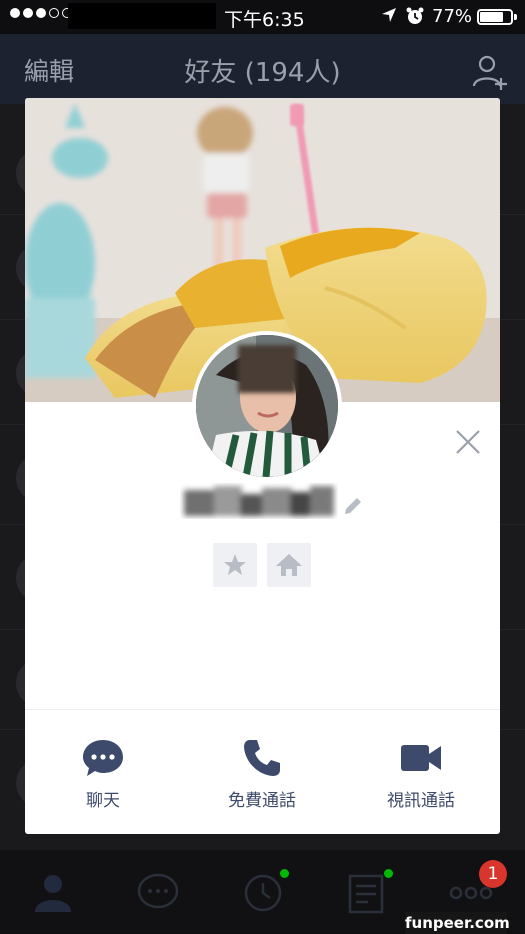 This screenshot has width=525, height=934. I want to click on page-title: 好友 (194人), so click(262, 73).